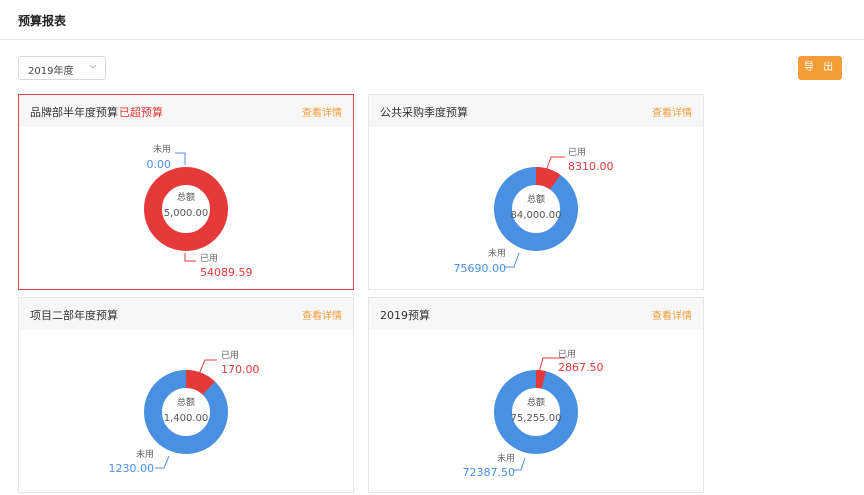 The image size is (864, 495). Describe the element at coordinates (42, 21) in the screenshot. I see `page-title: 预算报表` at that location.